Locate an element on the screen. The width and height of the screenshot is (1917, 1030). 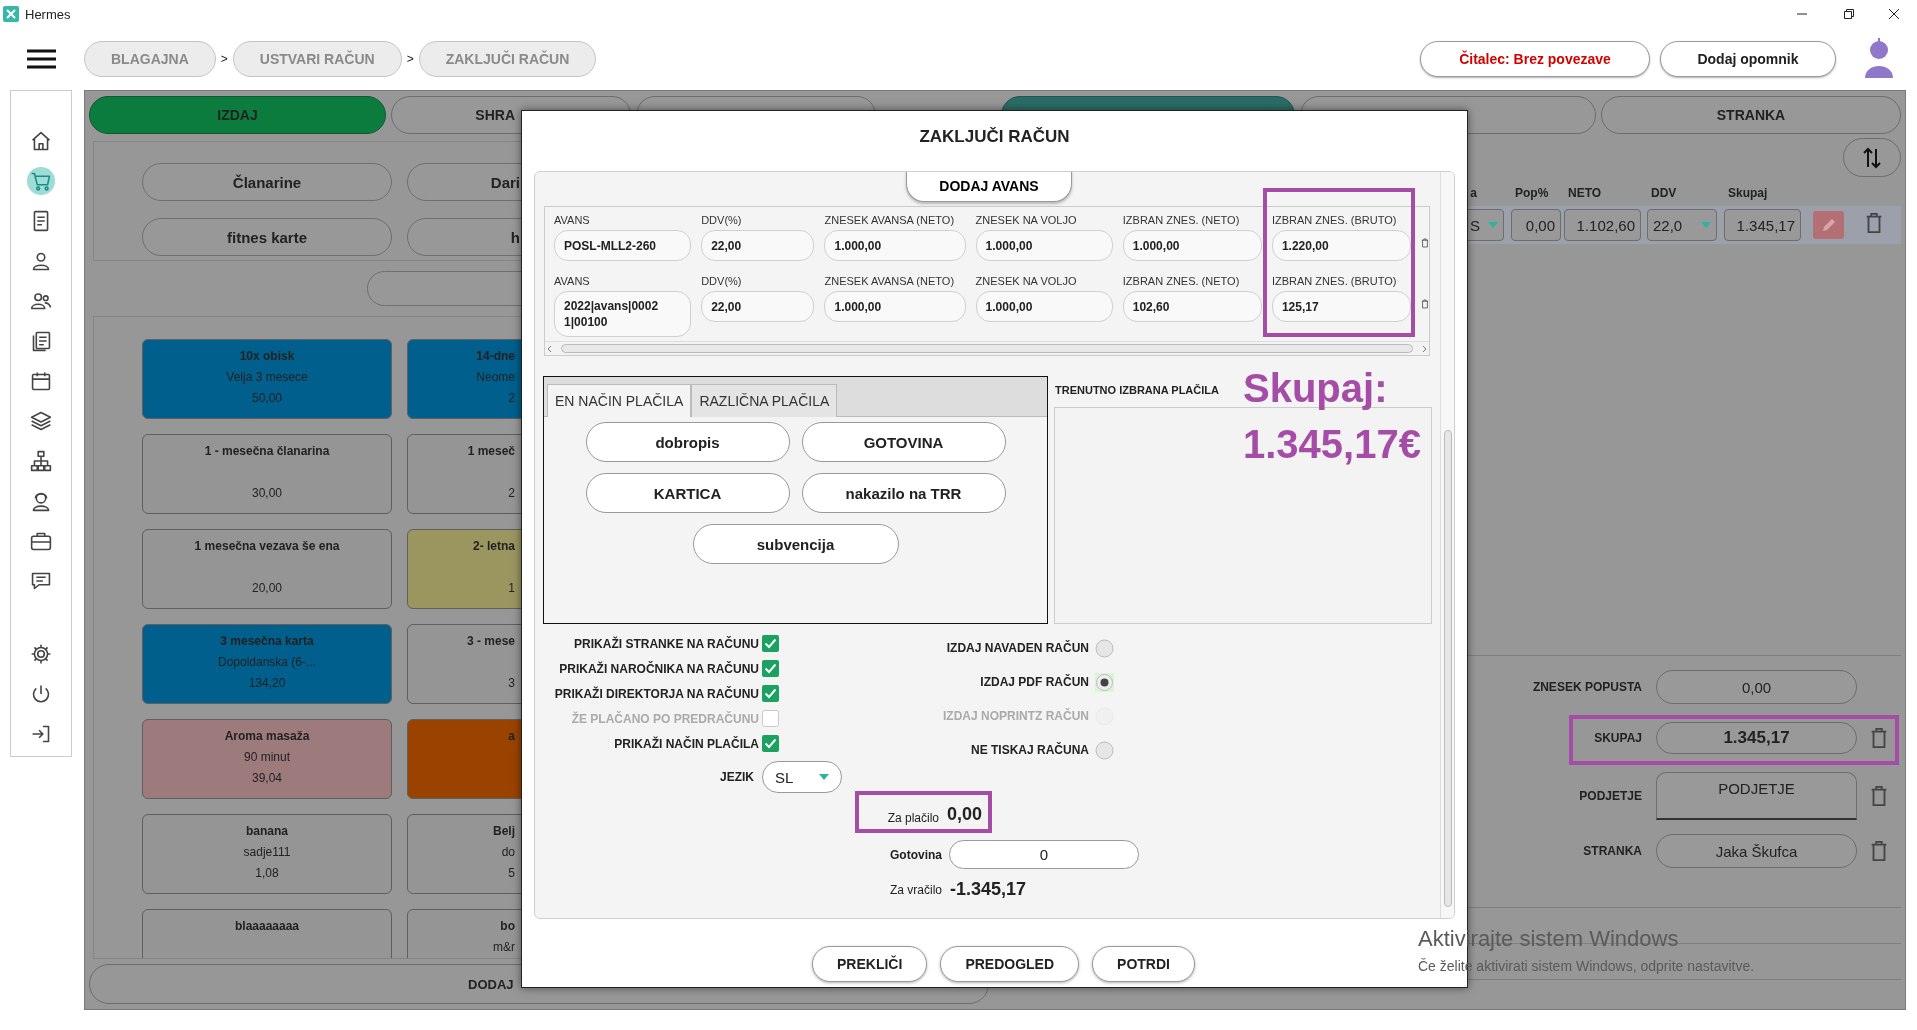
option-label: PRIKAŽI DIREKTORJA NA RAČUNU is located at coordinates (656, 693).